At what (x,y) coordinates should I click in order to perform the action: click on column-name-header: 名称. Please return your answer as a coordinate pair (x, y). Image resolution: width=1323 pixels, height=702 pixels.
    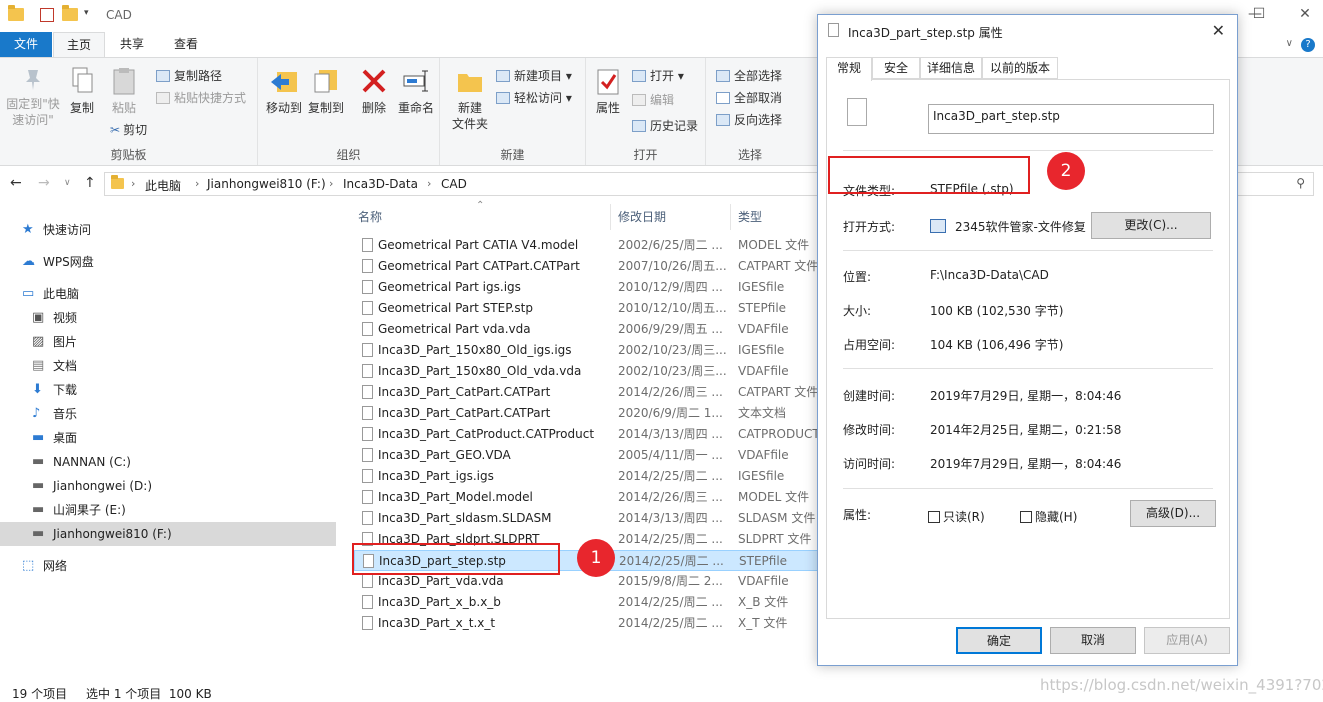
    Looking at the image, I should click on (370, 216).